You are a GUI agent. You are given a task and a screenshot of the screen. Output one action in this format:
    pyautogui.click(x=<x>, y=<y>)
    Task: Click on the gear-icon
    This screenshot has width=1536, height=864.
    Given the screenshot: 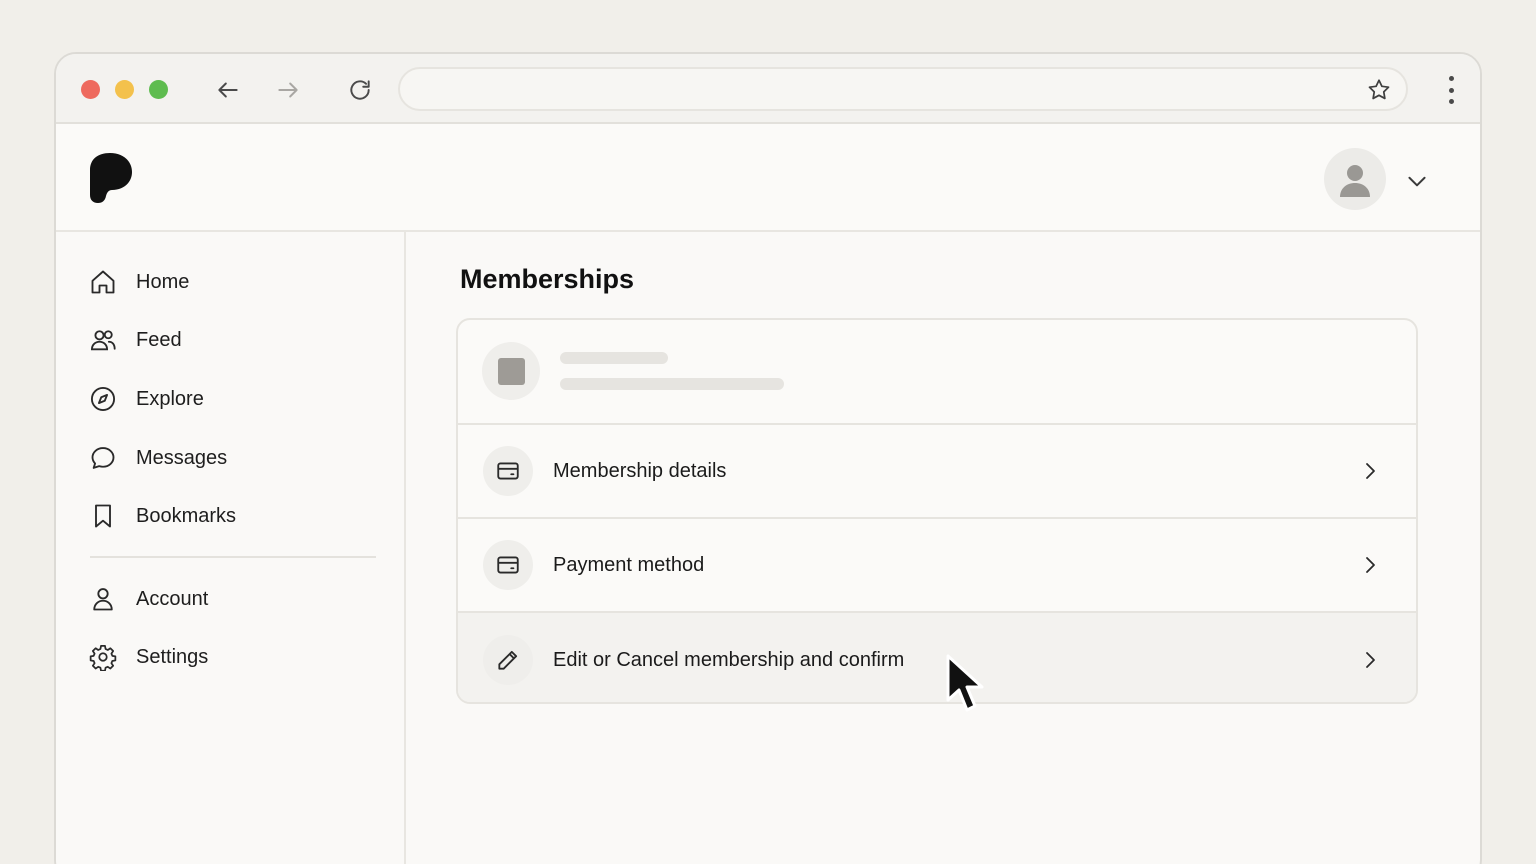 What is the action you would take?
    pyautogui.click(x=103, y=657)
    